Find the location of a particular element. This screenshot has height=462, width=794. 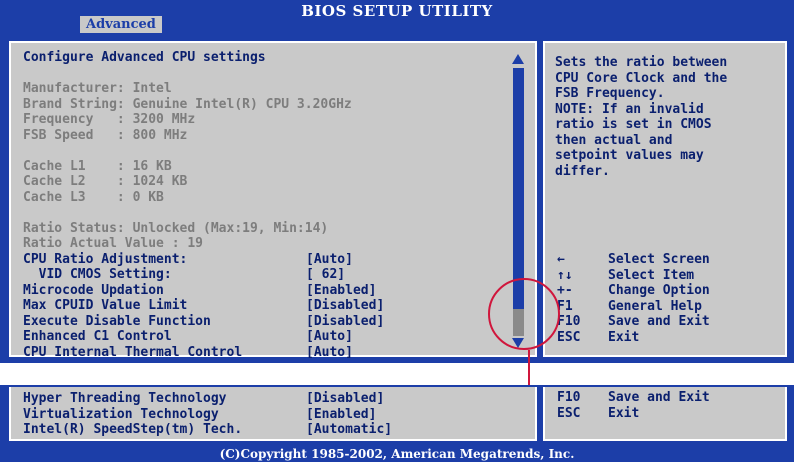

left-arrow-icon: ← is located at coordinates (561, 259).